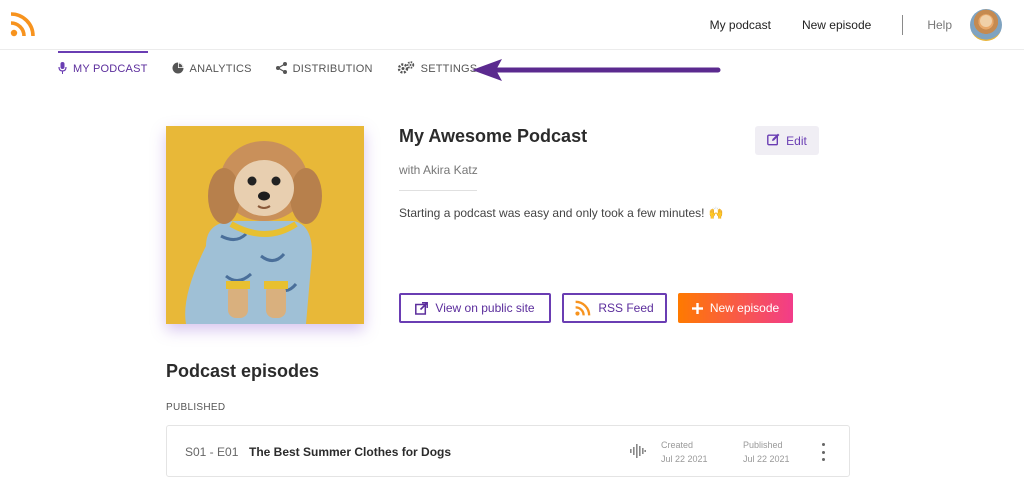 This screenshot has height=497, width=1024. I want to click on tab-my-podcast: MY PODCAST, so click(103, 68).